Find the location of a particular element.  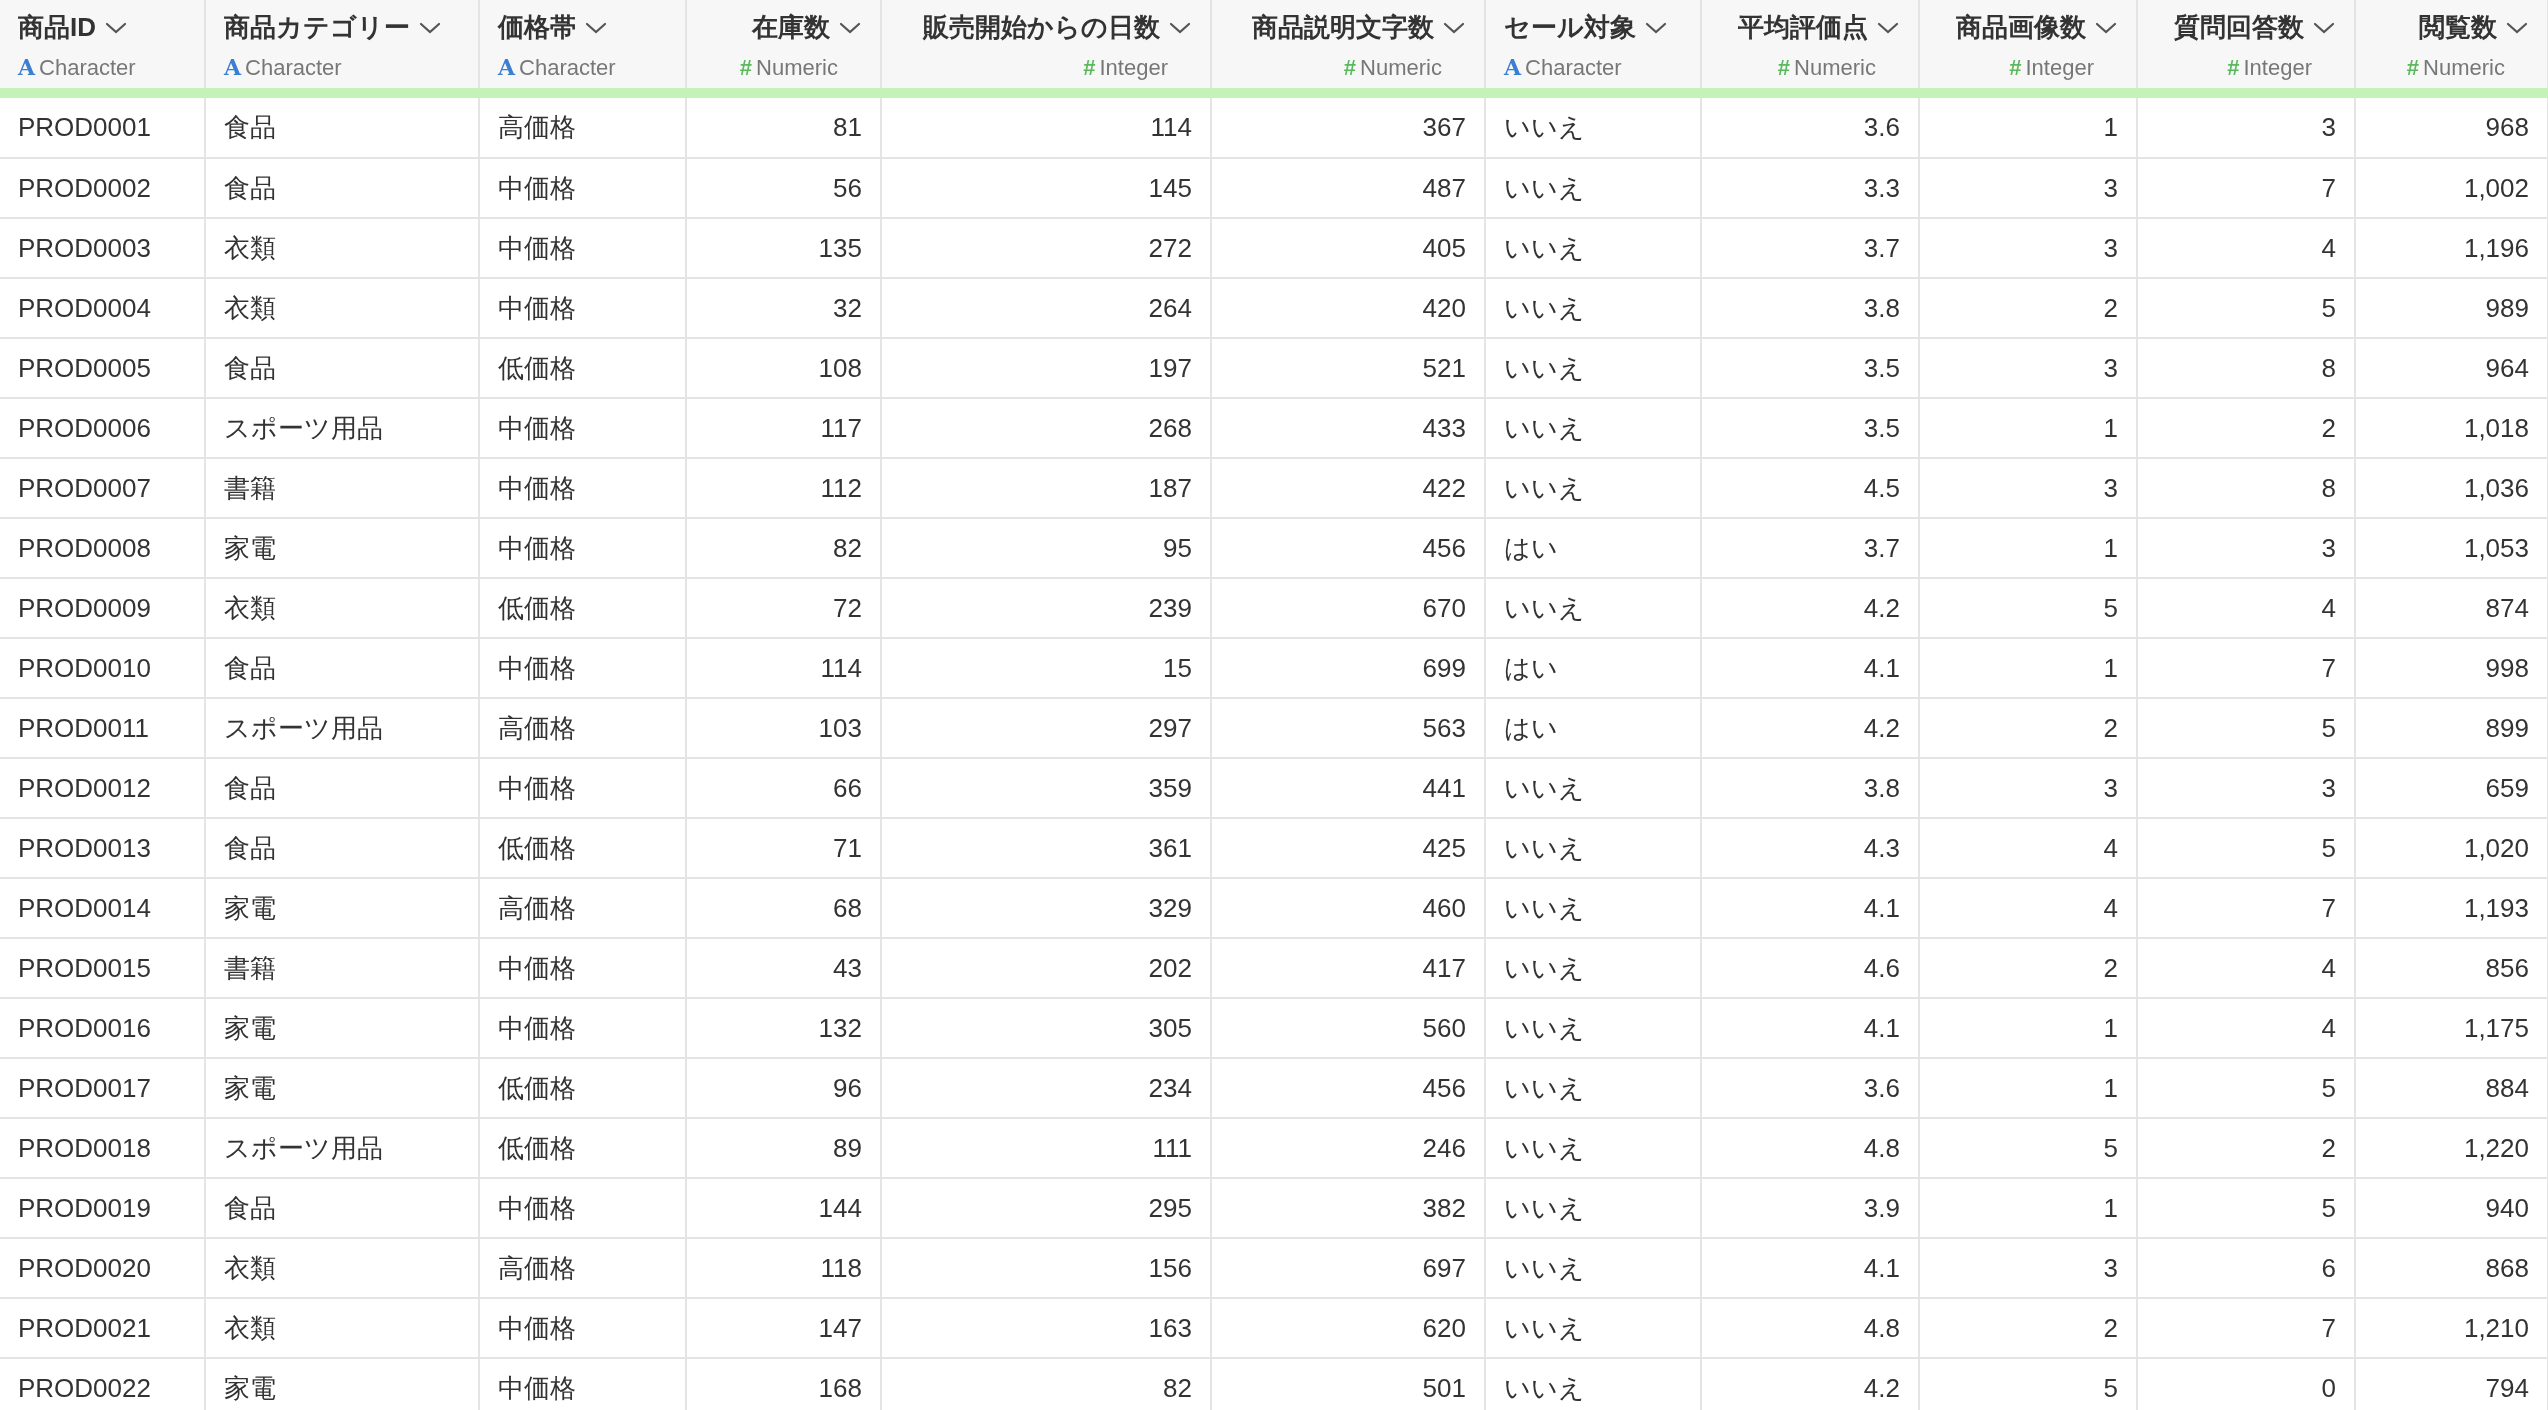

table-cell: 487 is located at coordinates (1348, 188).